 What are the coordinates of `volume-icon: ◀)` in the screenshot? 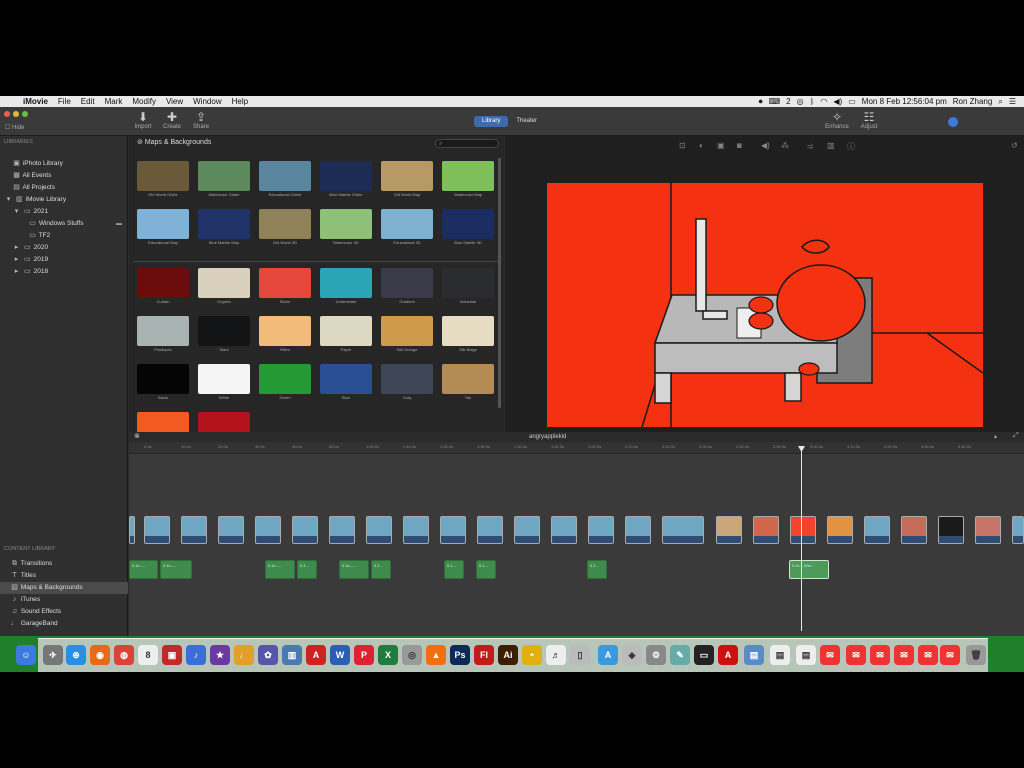 It's located at (765, 145).